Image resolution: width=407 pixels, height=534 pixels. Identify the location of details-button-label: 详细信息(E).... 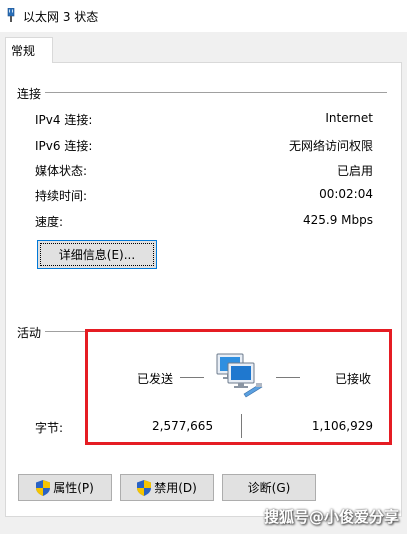
(97, 255).